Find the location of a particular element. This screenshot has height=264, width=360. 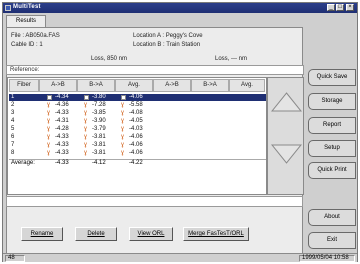

average-ba: -4.12 is located at coordinates (99, 163).